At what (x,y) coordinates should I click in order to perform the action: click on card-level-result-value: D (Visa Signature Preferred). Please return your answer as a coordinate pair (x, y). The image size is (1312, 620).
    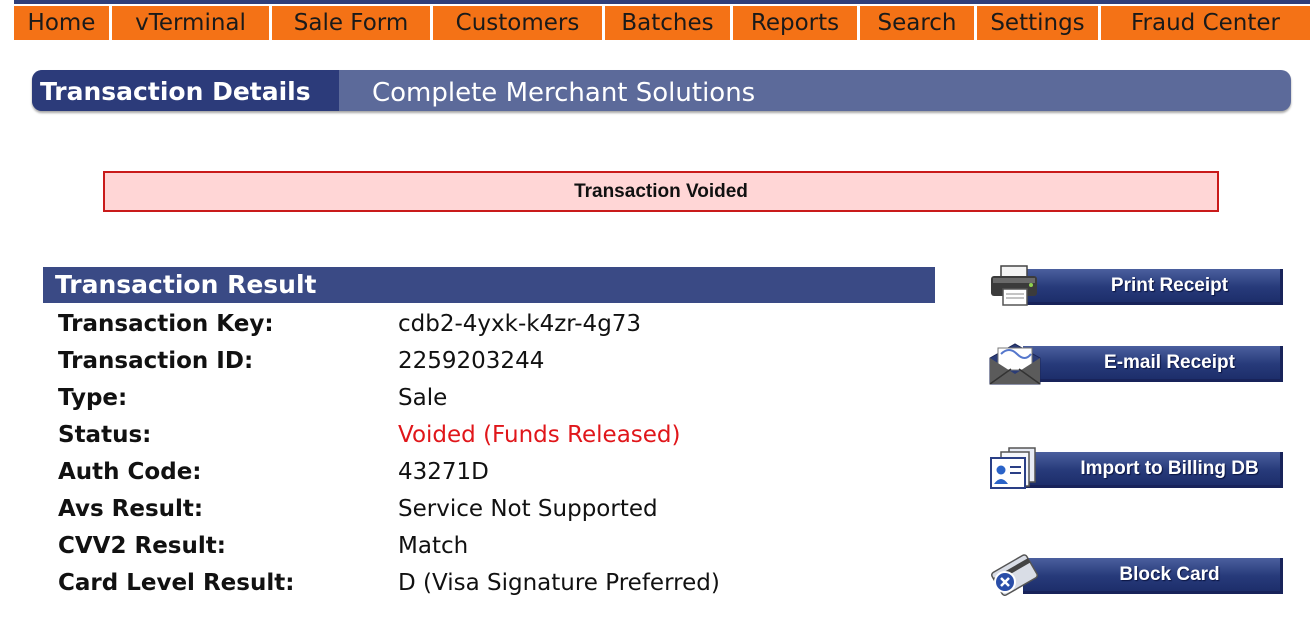
    Looking at the image, I should click on (559, 583).